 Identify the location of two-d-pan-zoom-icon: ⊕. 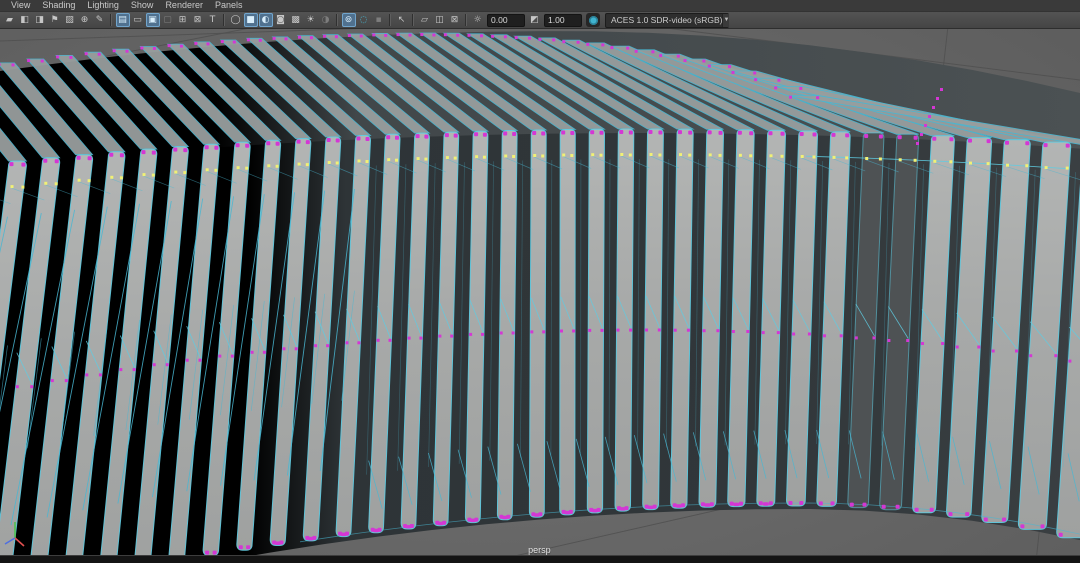
(85, 20).